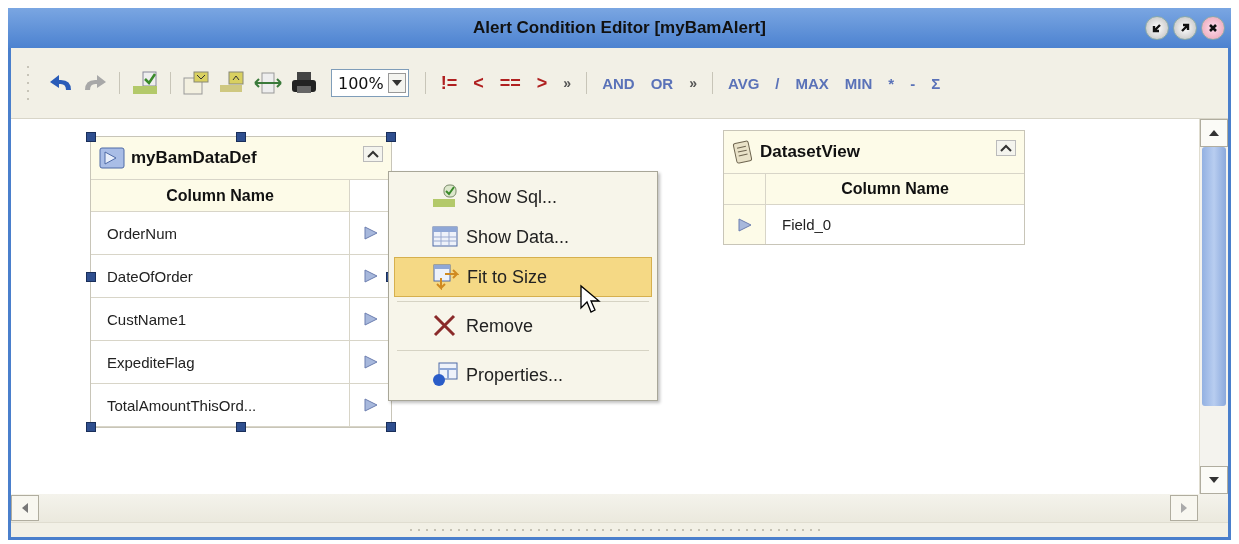 The height and width of the screenshot is (544, 1239). I want to click on zoom-value: 100%, so click(361, 83).